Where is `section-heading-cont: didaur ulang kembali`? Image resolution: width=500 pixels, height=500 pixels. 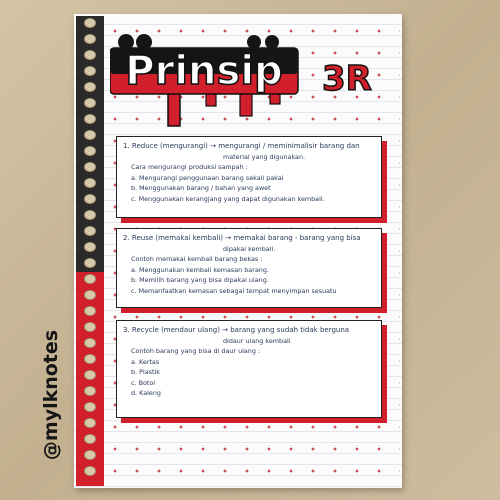
section-heading-cont: didaur ulang kembali is located at coordinates (257, 340).